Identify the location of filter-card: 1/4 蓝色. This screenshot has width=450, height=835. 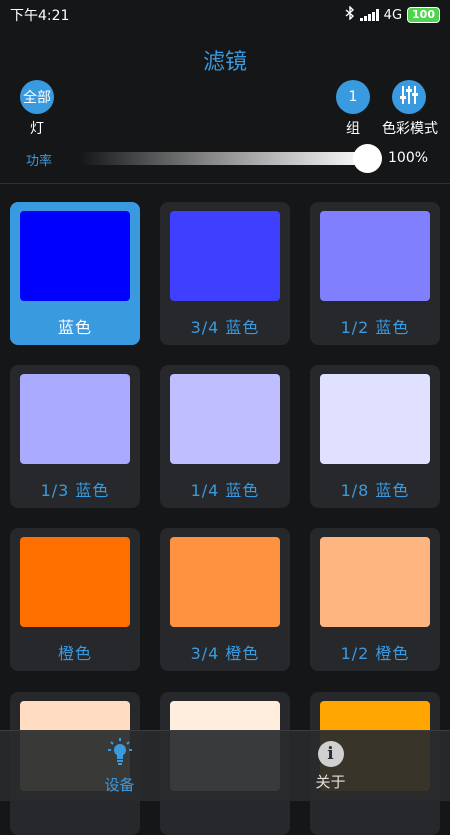
(225, 436).